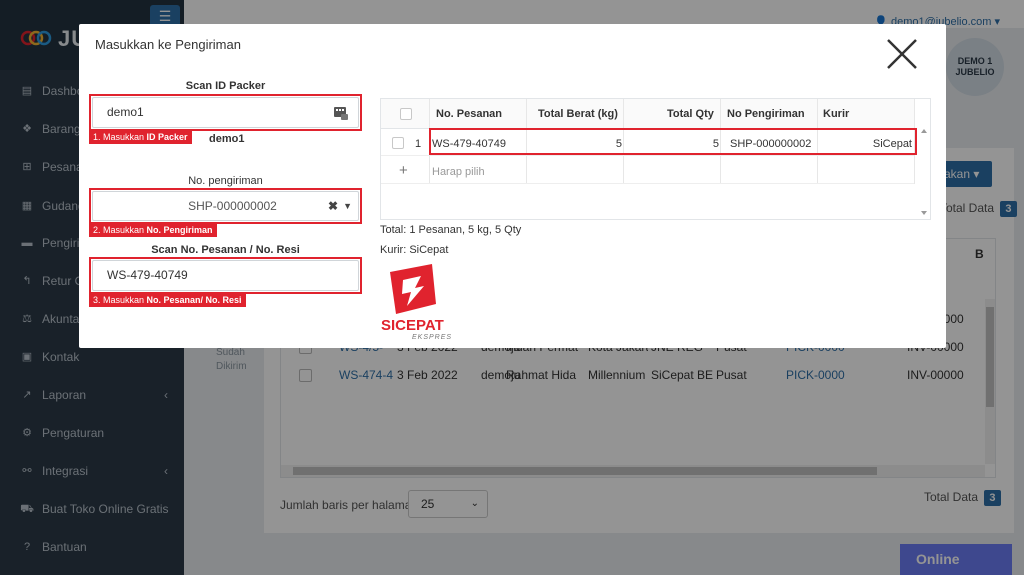  I want to click on order-label: Scan No. Pesanan / No. Resi, so click(225, 250).